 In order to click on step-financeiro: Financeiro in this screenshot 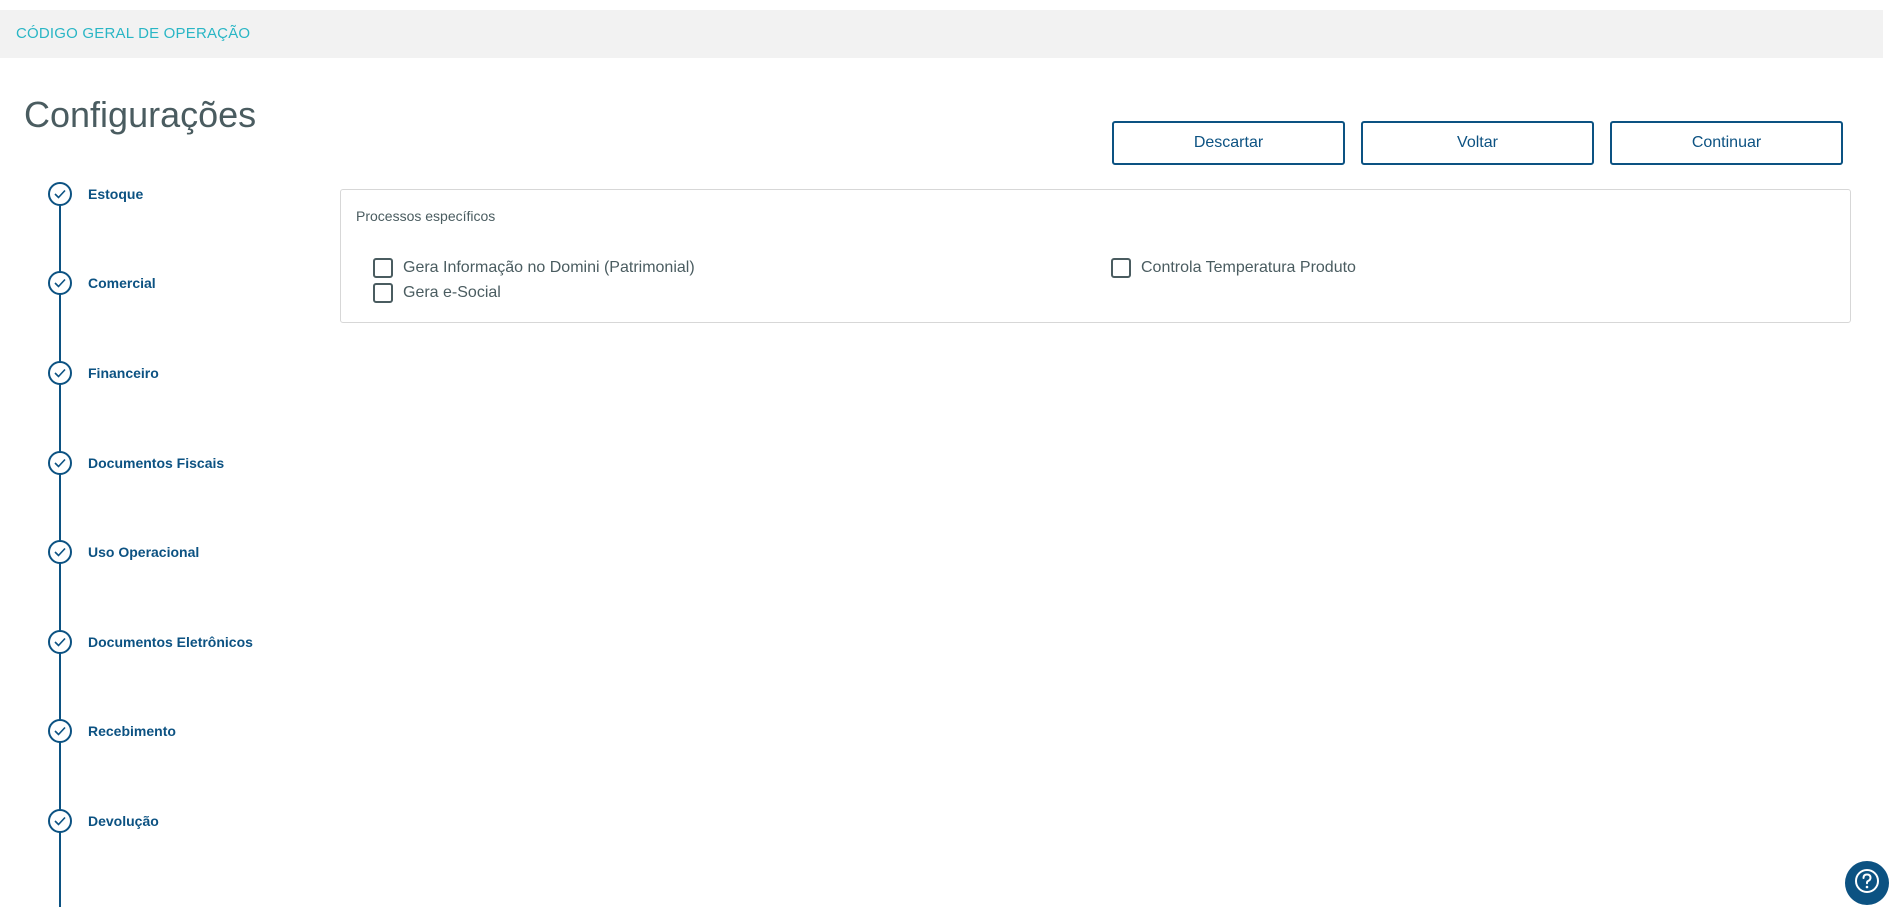, I will do `click(103, 373)`.